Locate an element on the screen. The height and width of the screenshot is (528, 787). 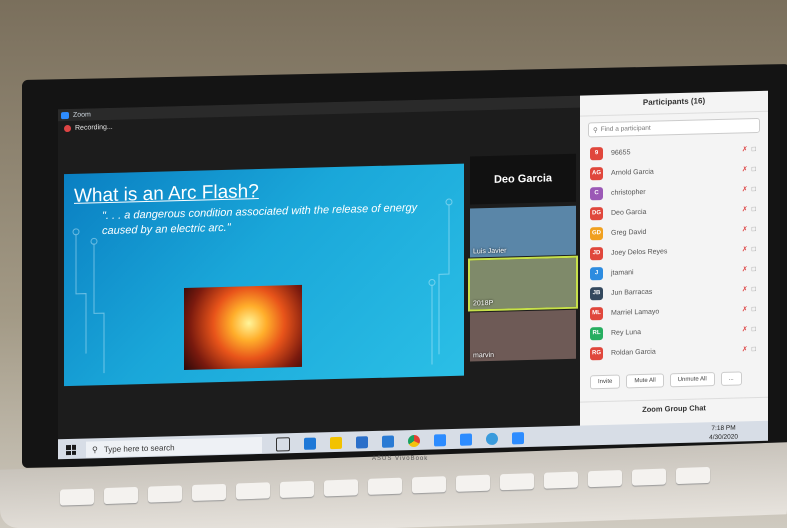
chrome-icon is located at coordinates (414, 441).